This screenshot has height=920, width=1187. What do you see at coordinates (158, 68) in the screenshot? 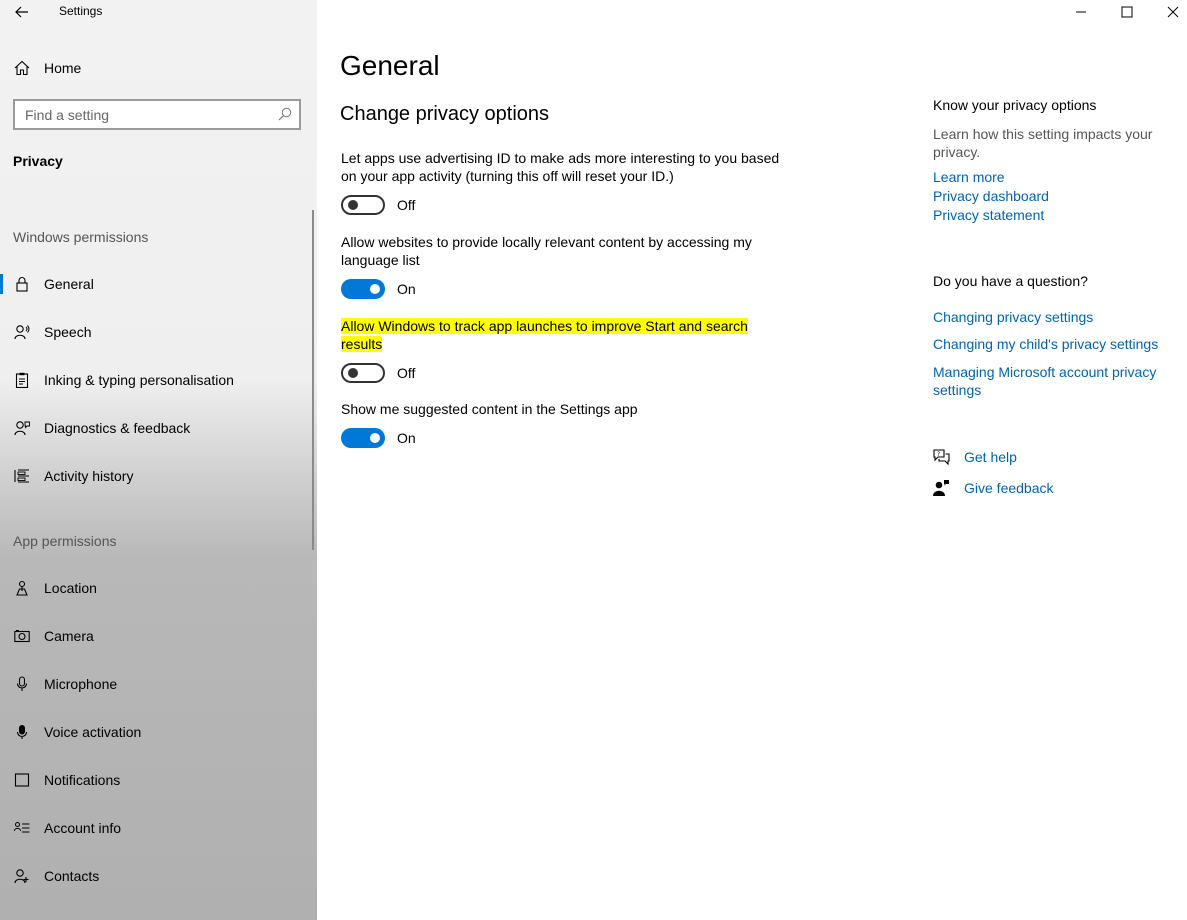
I see `sidebar-item-home: Home` at bounding box center [158, 68].